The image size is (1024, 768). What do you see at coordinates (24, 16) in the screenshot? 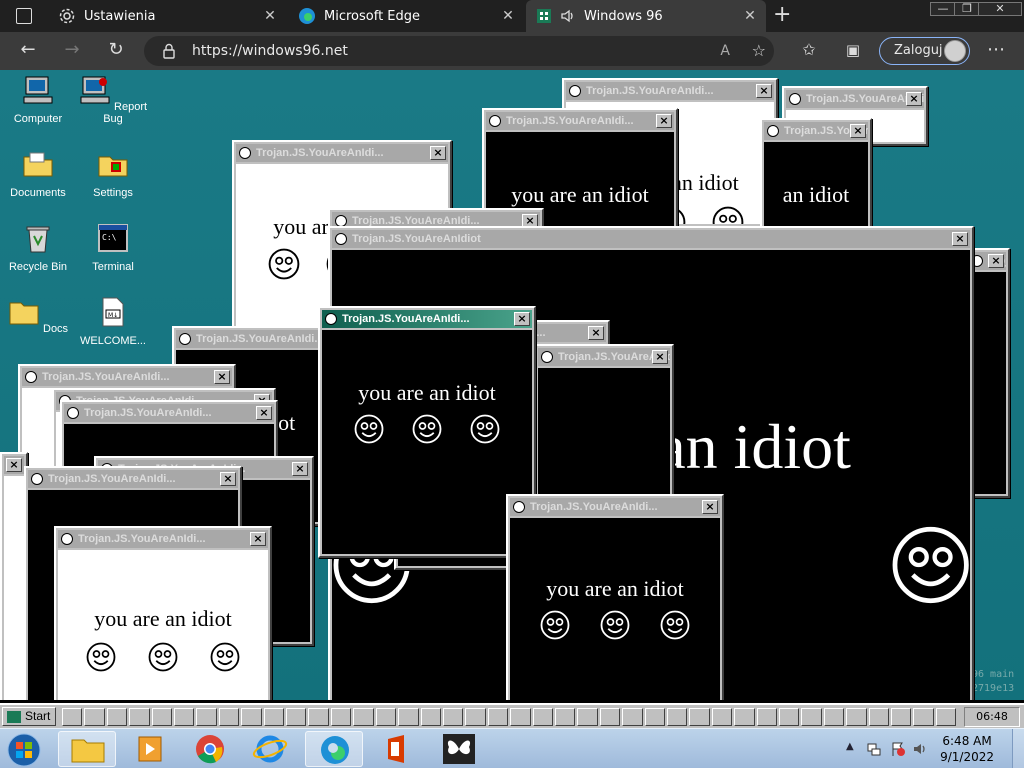
I see `tab-actions-icon` at bounding box center [24, 16].